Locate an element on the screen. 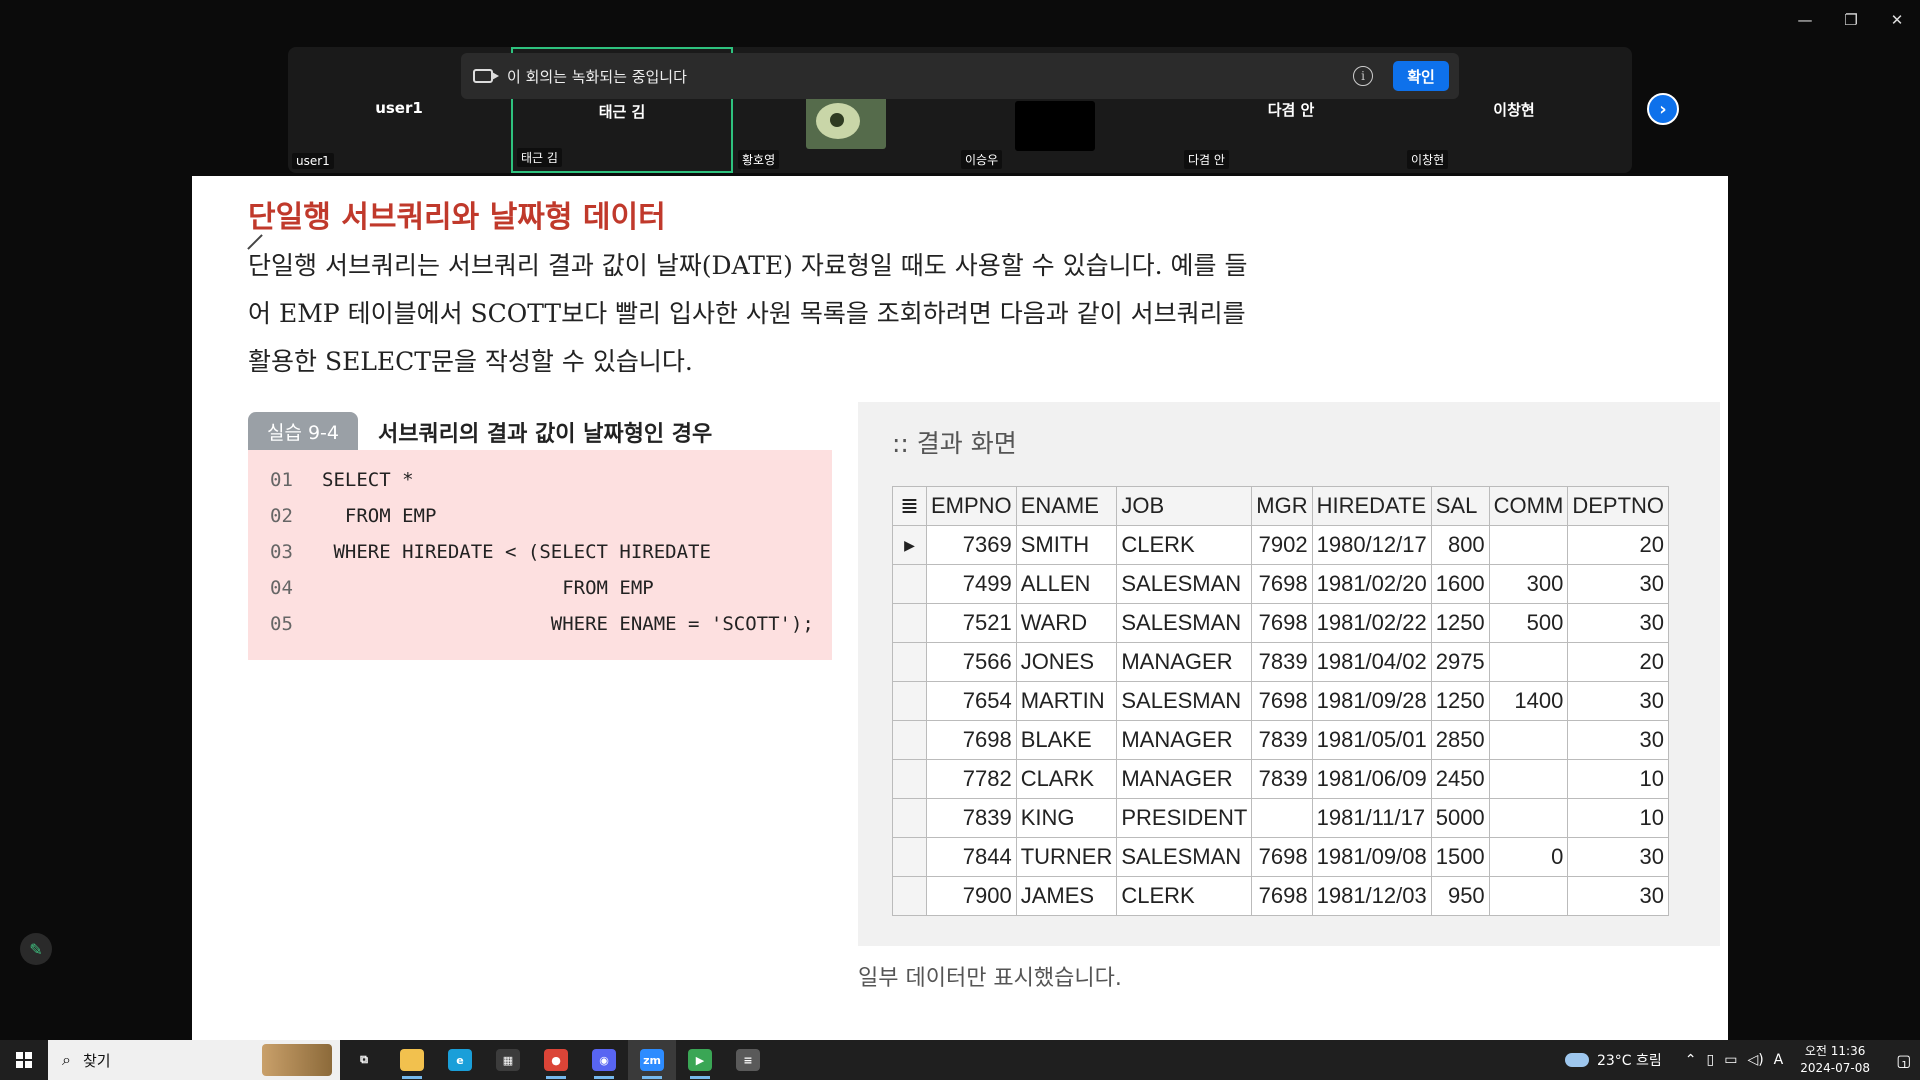 Image resolution: width=1920 pixels, height=1080 pixels. volume-icon: ◁) is located at coordinates (1755, 1060).